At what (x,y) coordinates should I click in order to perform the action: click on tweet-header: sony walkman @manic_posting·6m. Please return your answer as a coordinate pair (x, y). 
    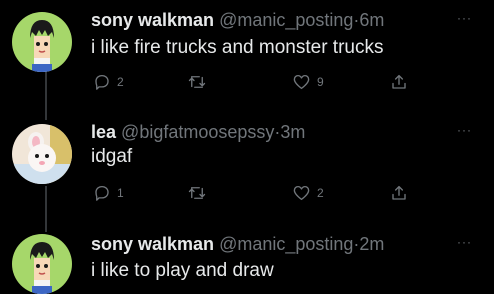
    Looking at the image, I should click on (237, 20).